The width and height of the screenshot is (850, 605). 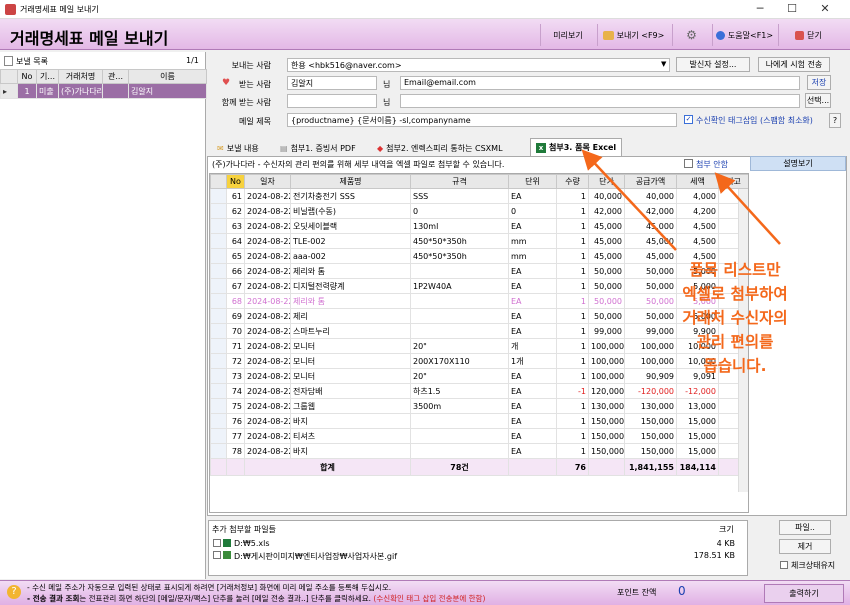 What do you see at coordinates (244, 529) in the screenshot?
I see `attachment-title: 추가 첨부할 파일들` at bounding box center [244, 529].